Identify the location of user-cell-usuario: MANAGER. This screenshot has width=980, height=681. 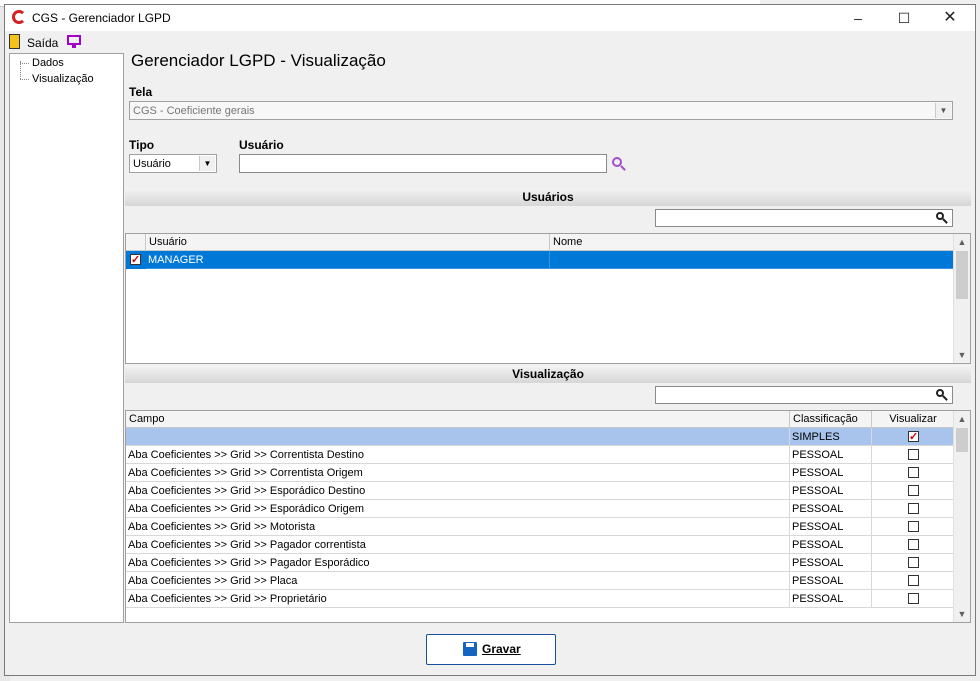
(348, 260).